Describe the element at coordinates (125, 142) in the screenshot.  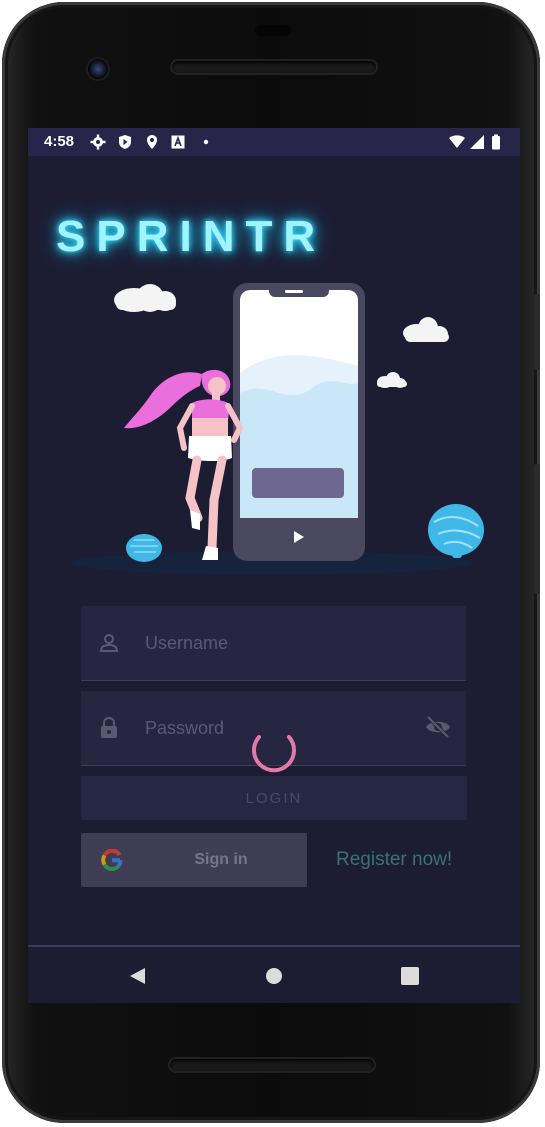
I see `shield-icon` at that location.